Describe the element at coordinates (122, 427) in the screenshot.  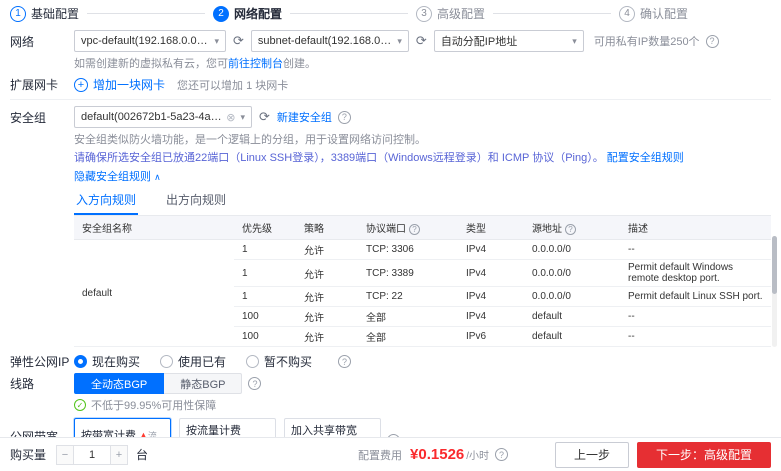
I see `card-by-bandwidth: 按带宽计费 ▲ 流量较大或较稳定的场景` at that location.